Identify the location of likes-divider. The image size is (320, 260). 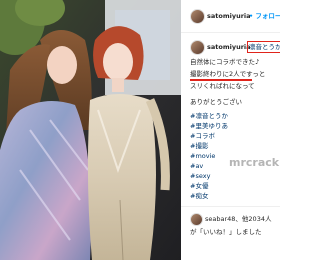
(230, 206).